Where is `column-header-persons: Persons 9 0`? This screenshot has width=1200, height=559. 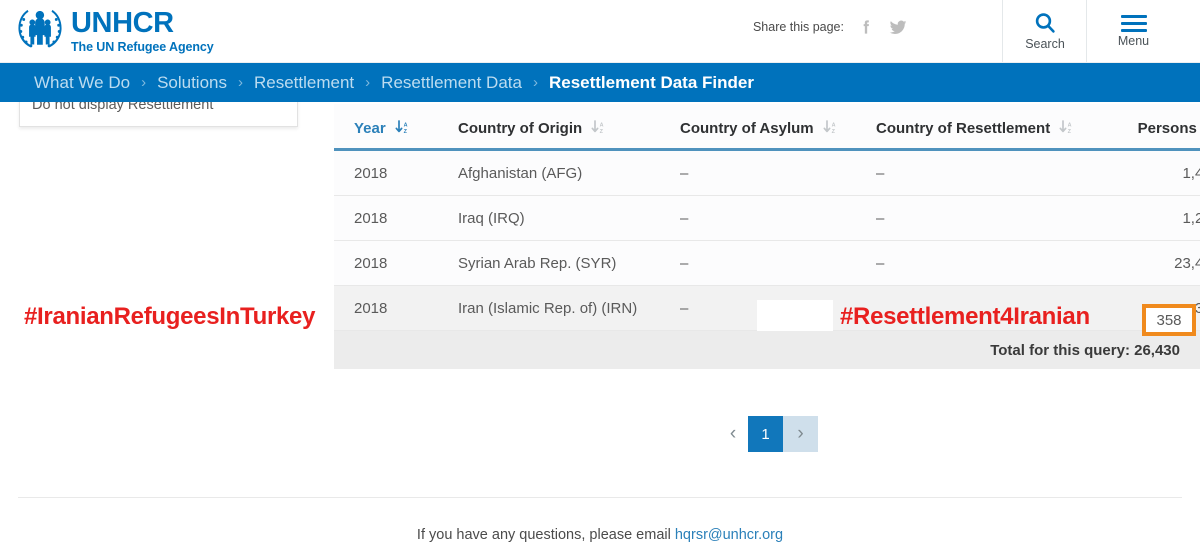 column-header-persons: Persons 9 0 is located at coordinates (1153, 127).